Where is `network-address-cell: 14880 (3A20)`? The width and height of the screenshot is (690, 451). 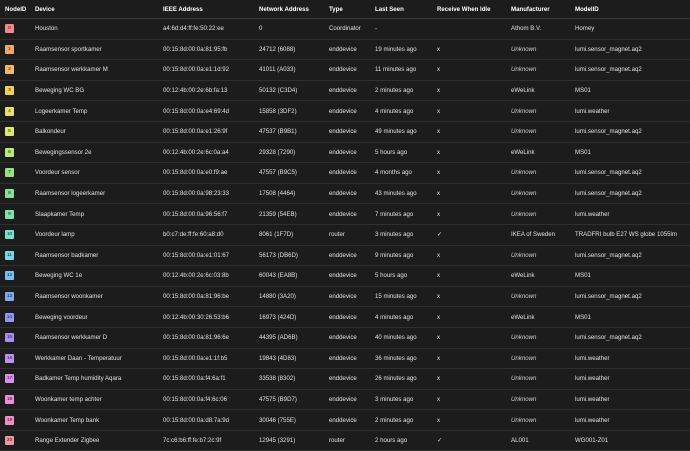 network-address-cell: 14880 (3A20) is located at coordinates (294, 297).